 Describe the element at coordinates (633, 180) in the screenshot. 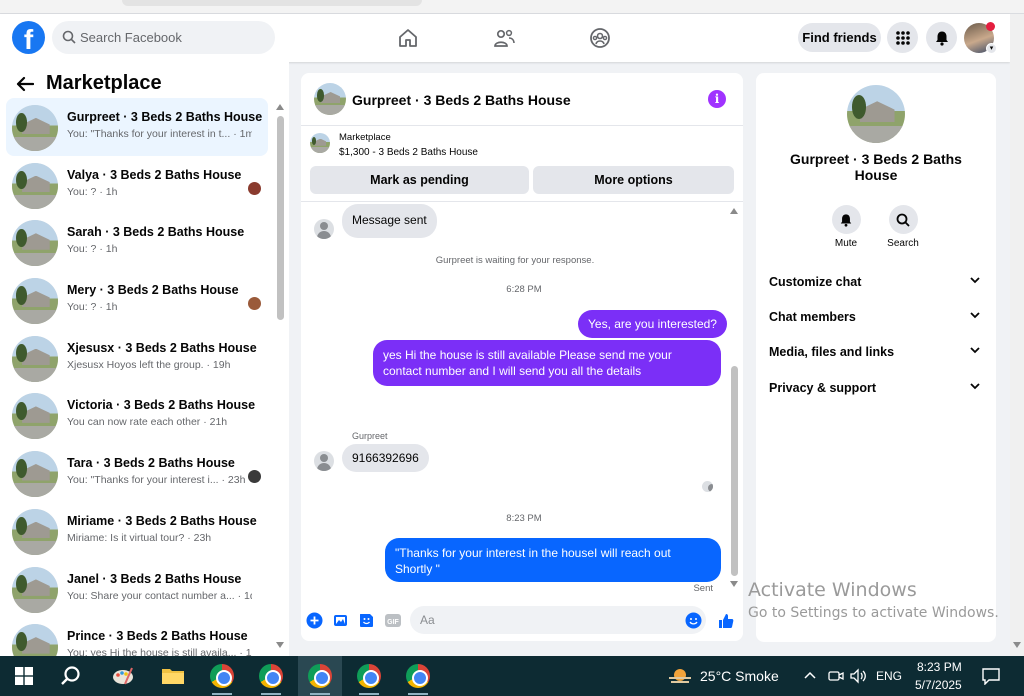

I see `more-options-button: More options` at that location.